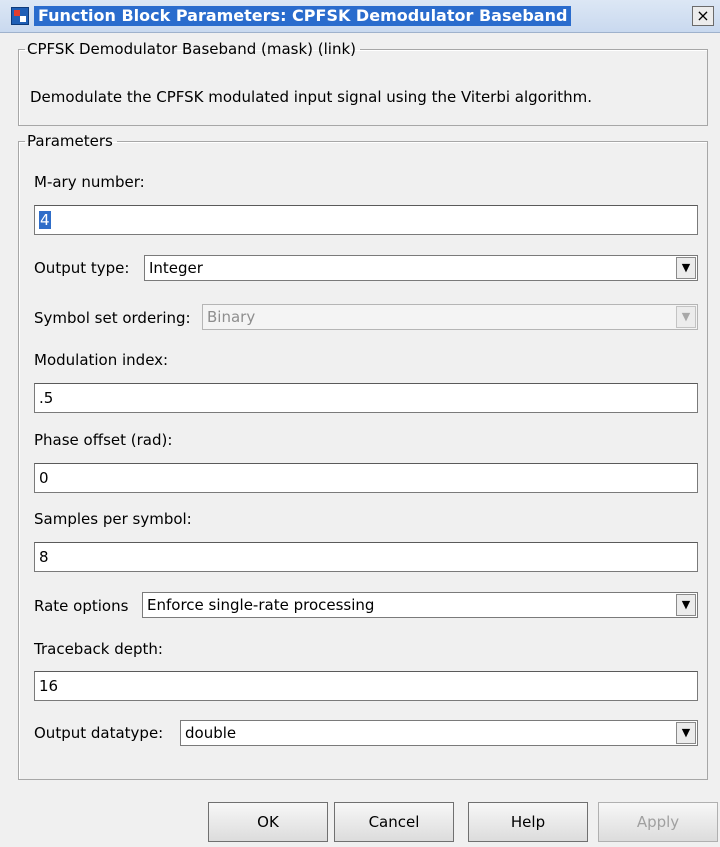  What do you see at coordinates (231, 317) in the screenshot?
I see `symbol-set-ordering-value: Binary` at bounding box center [231, 317].